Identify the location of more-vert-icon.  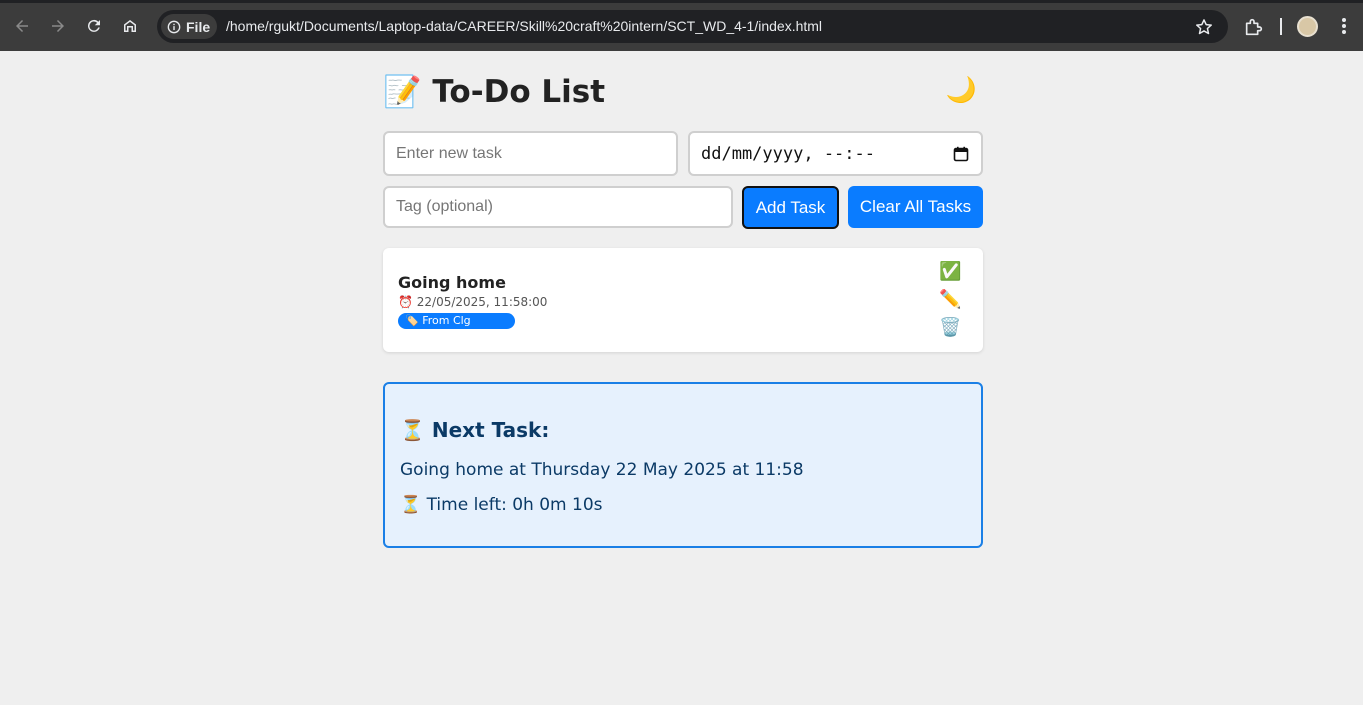
(1344, 26).